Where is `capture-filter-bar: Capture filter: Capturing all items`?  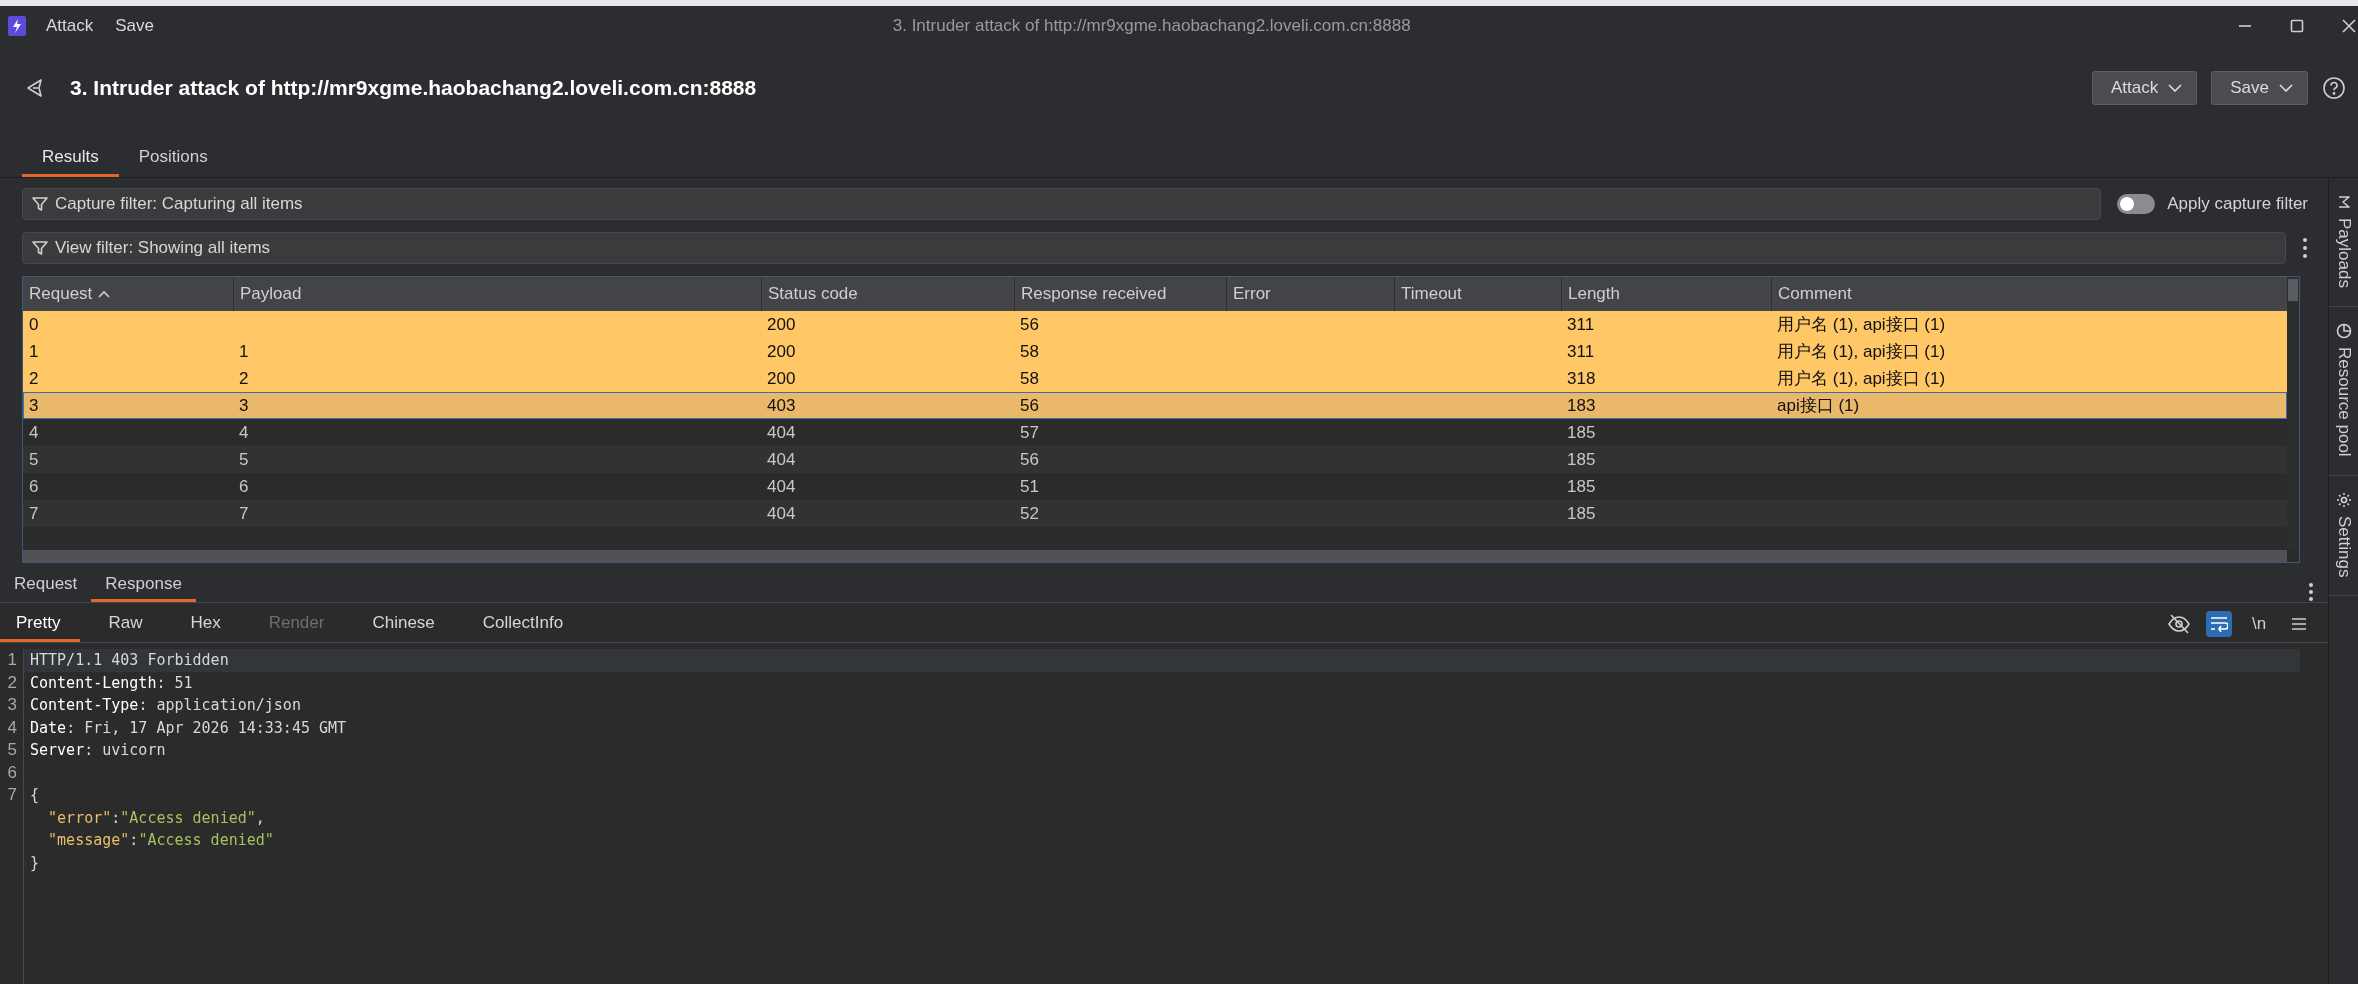 capture-filter-bar: Capture filter: Capturing all items is located at coordinates (1062, 204).